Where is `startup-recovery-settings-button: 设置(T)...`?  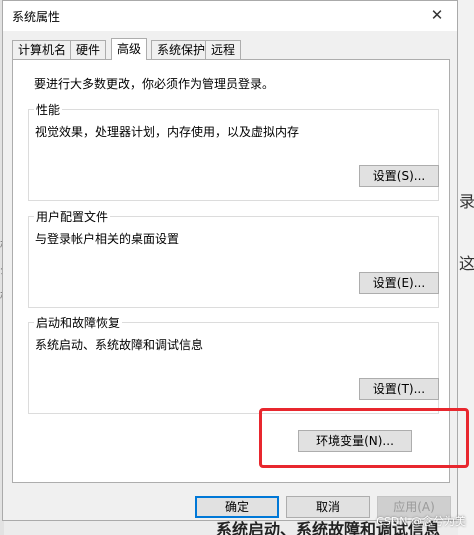
startup-recovery-settings-button: 设置(T)... is located at coordinates (399, 389).